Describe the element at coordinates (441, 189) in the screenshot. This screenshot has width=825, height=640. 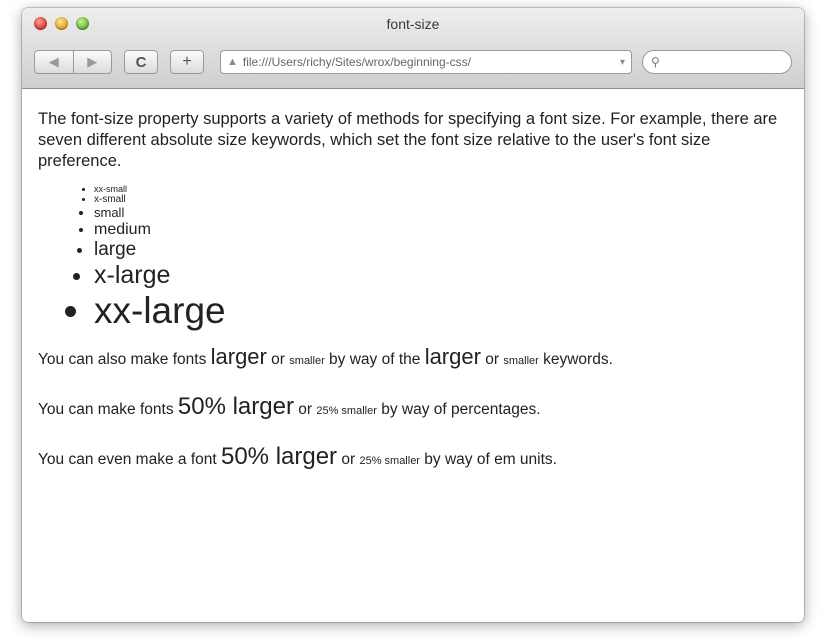
I see `size-item-xx-small: xx-small` at that location.